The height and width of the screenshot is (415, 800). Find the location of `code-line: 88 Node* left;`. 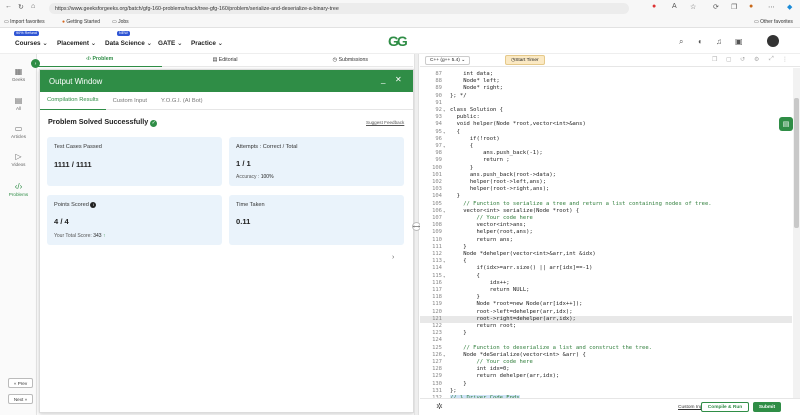

code-line: 88 Node* left; is located at coordinates (606, 81).